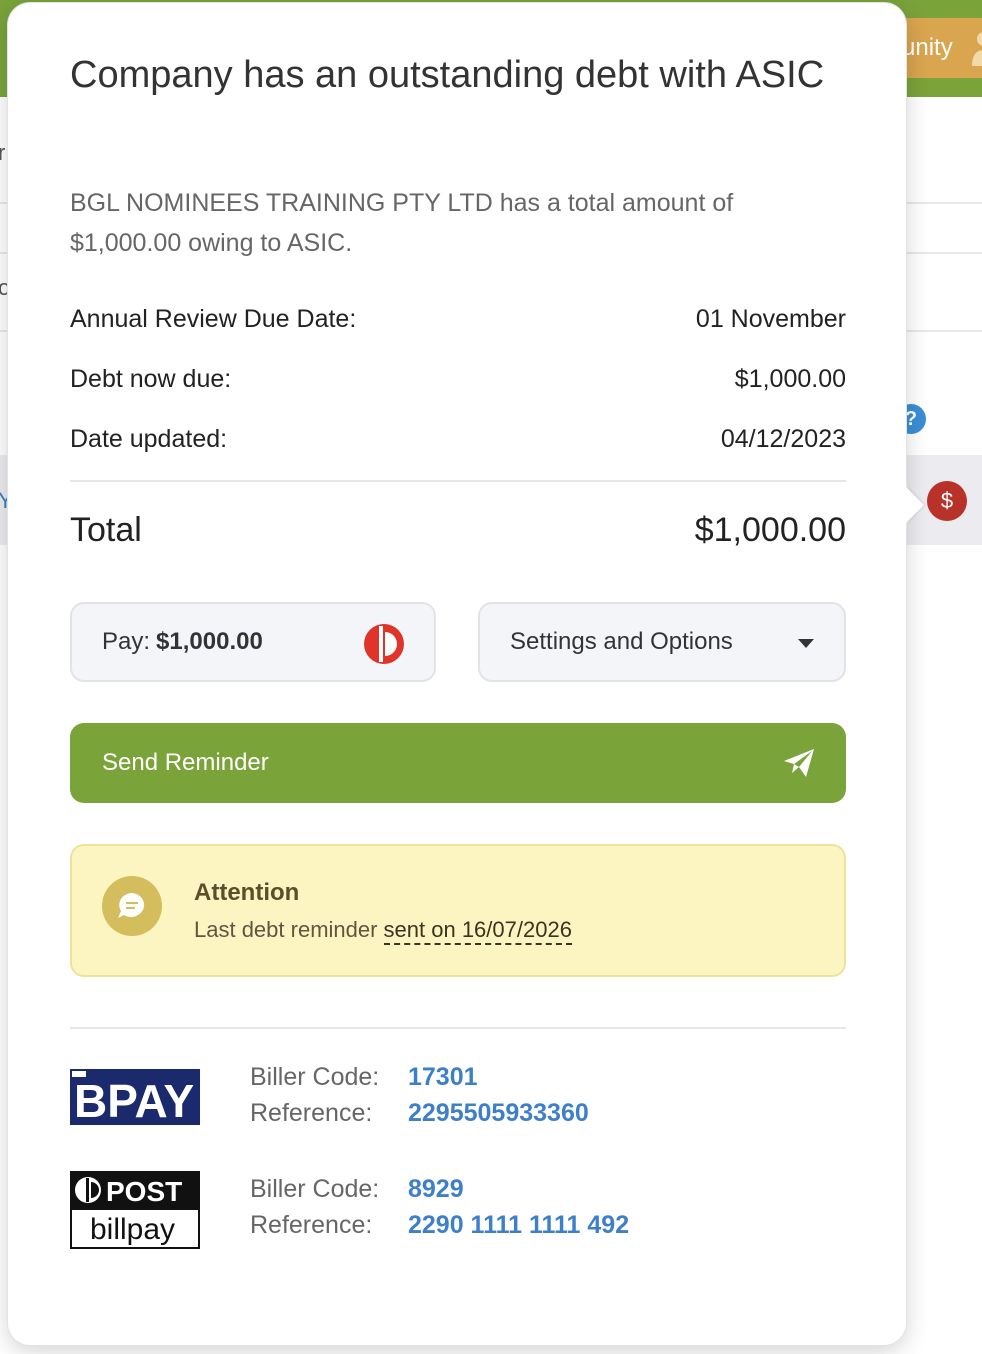  What do you see at coordinates (799, 763) in the screenshot?
I see `paper-plane-icon` at bounding box center [799, 763].